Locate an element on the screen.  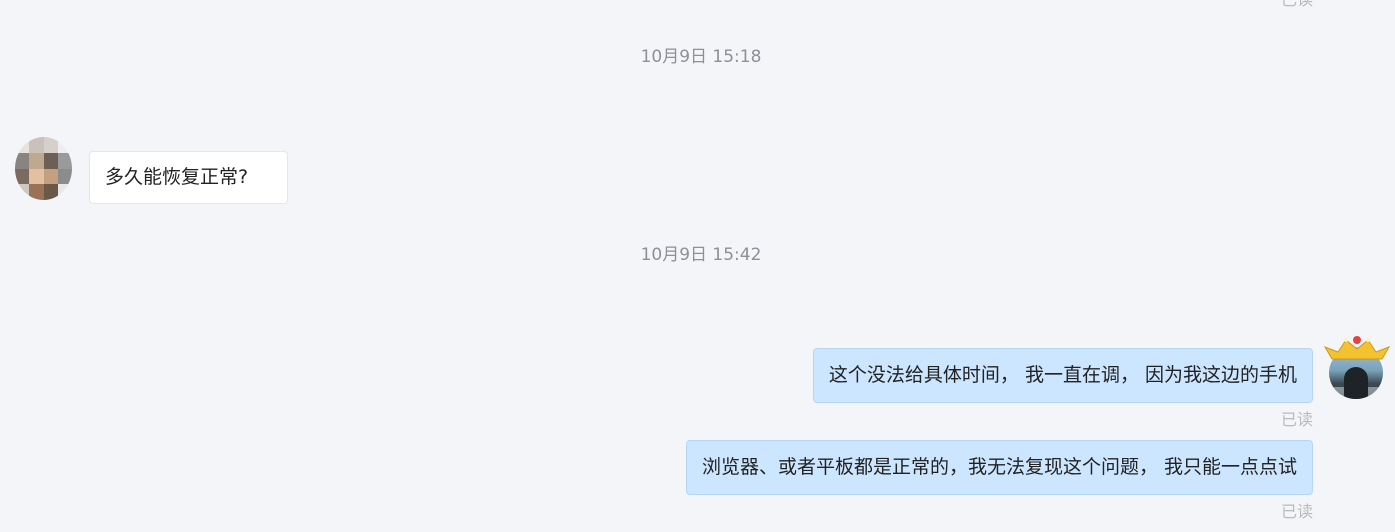
contact-avatar is located at coordinates (43, 168).